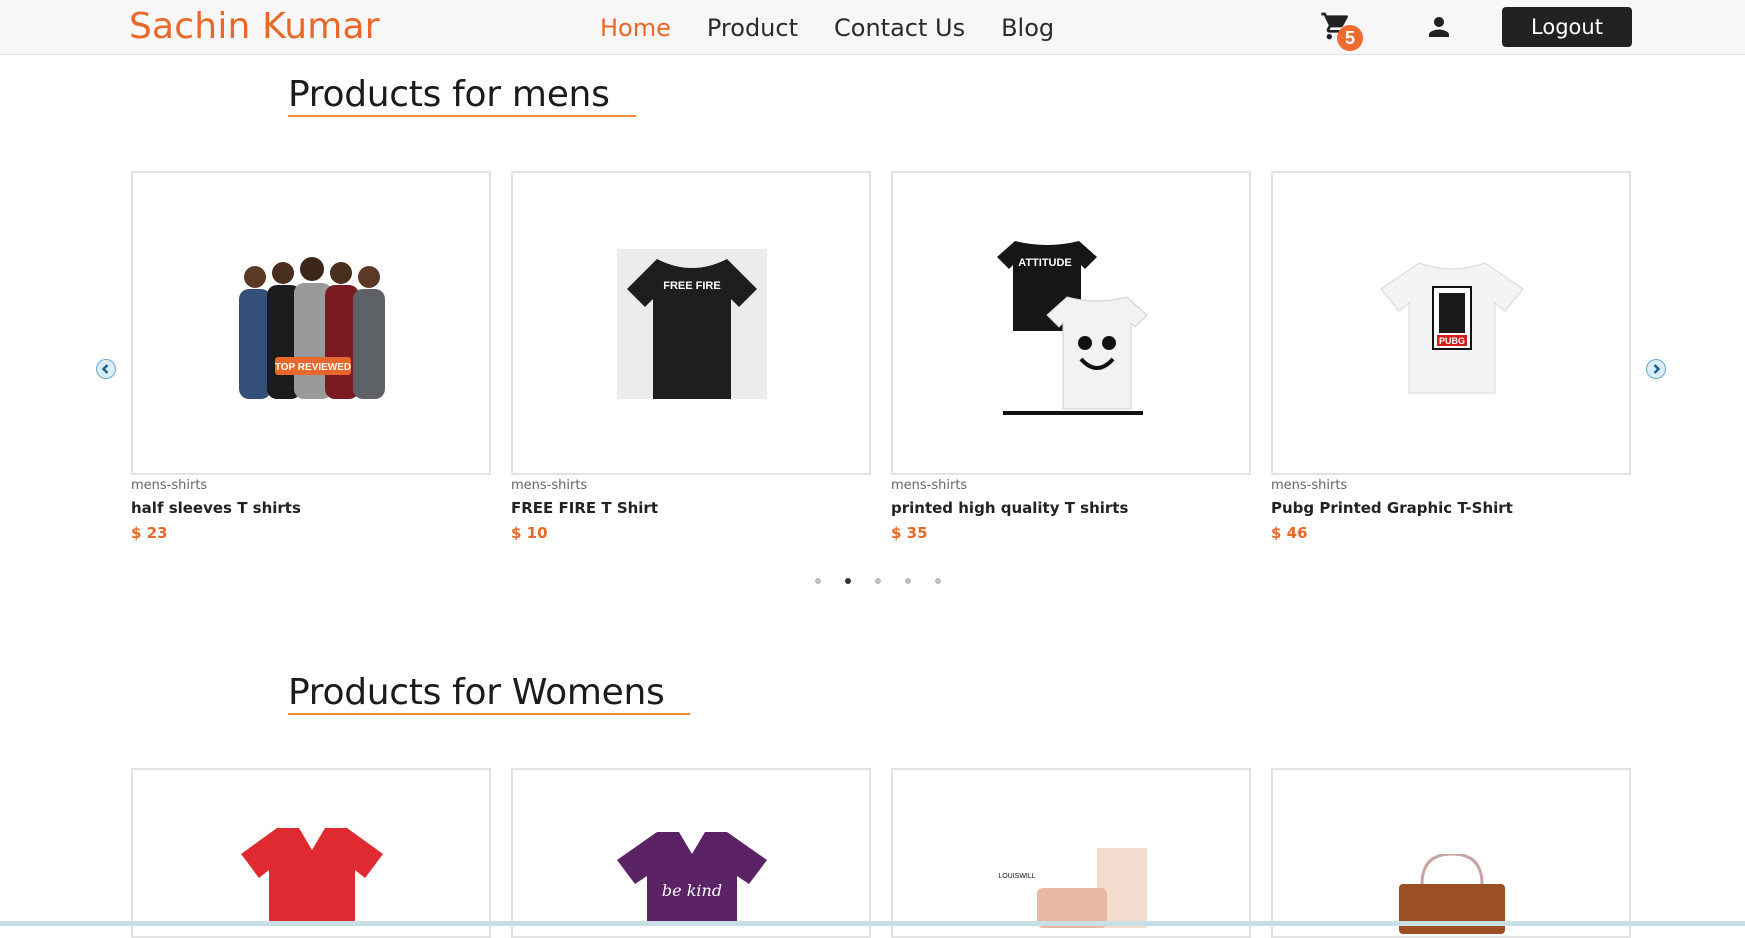  What do you see at coordinates (1289, 533) in the screenshot?
I see `product-price: $ 46` at bounding box center [1289, 533].